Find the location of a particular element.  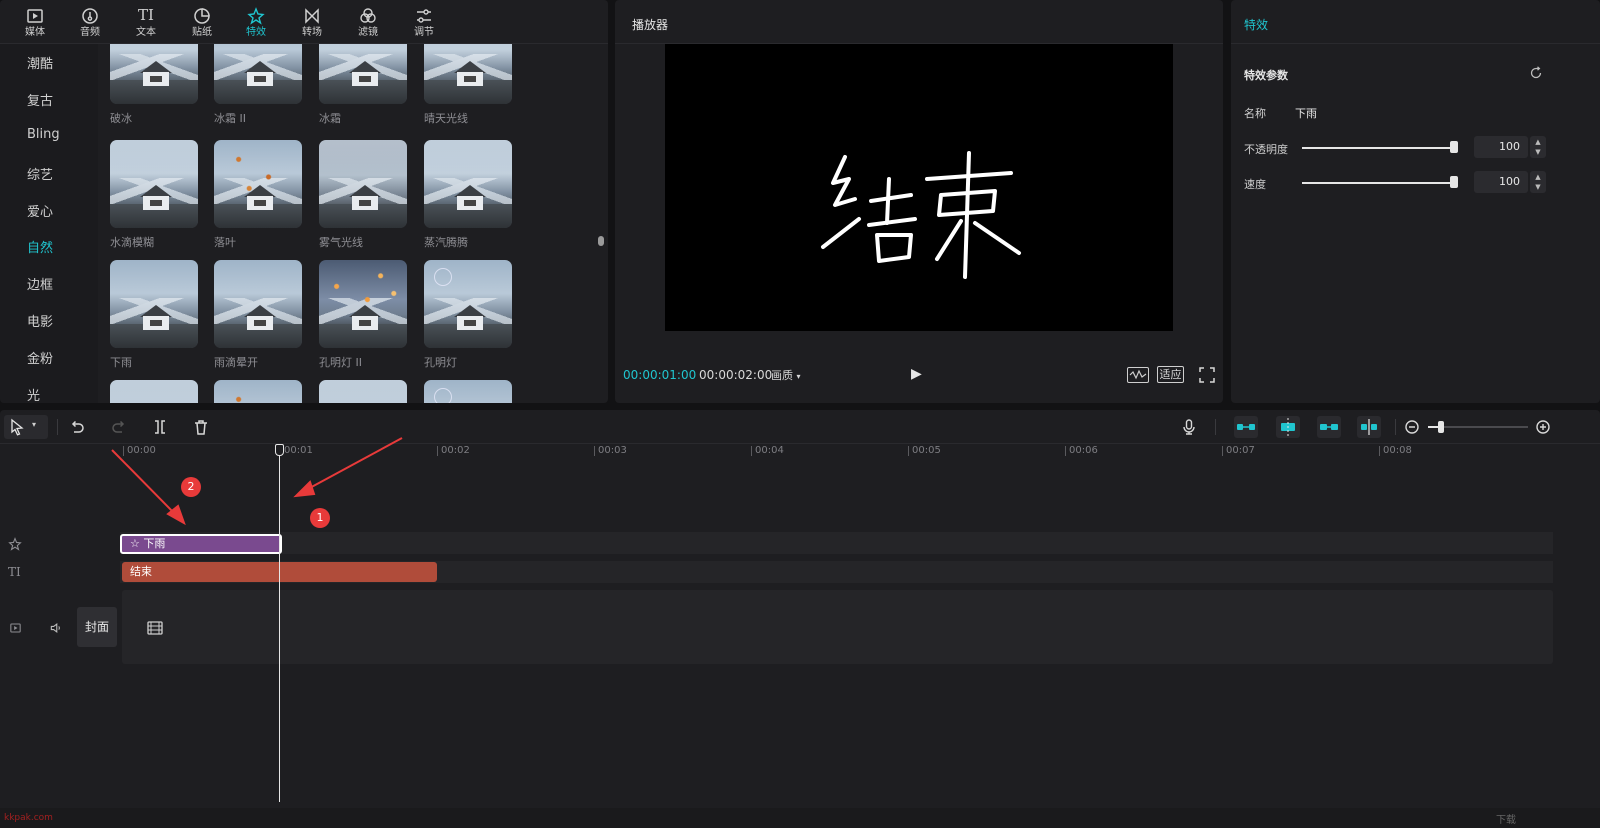

category-item: 光 is located at coordinates (33, 394).